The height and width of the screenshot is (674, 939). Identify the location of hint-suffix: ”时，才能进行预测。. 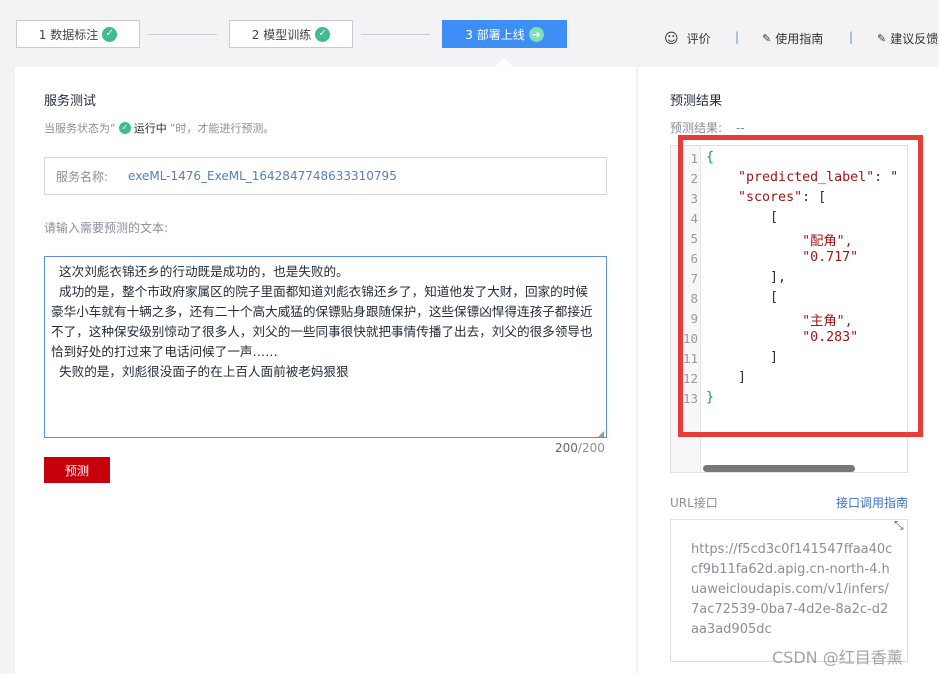
(222, 128).